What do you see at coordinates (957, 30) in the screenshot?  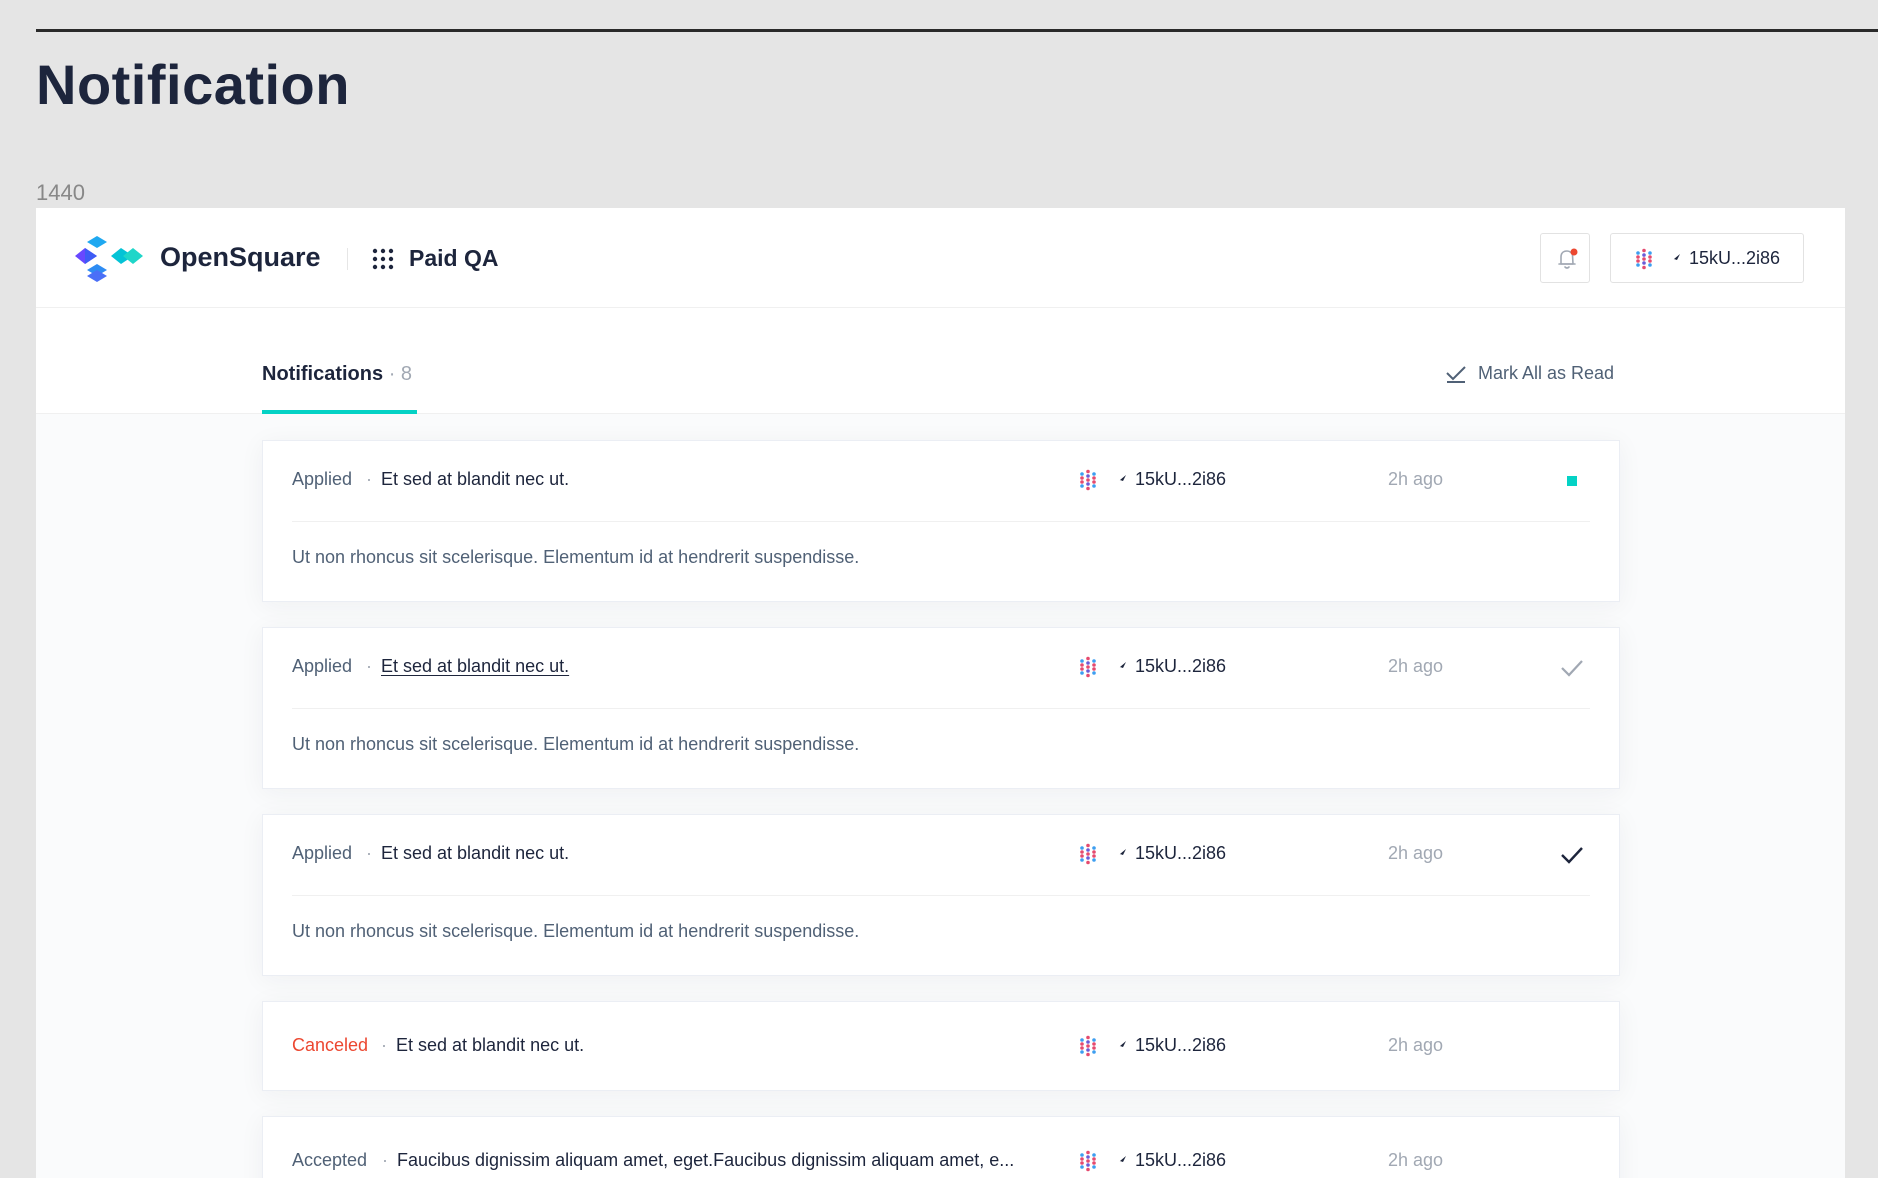 I see `top-rule` at bounding box center [957, 30].